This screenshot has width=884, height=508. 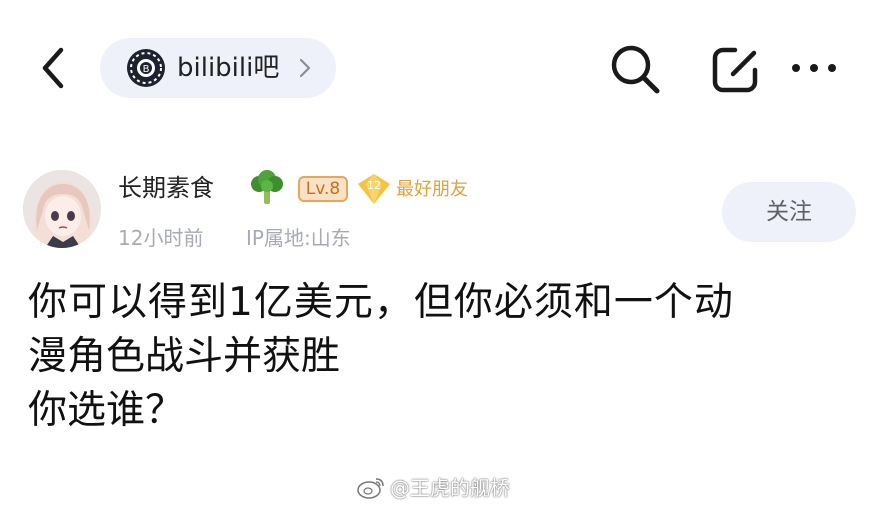 I want to click on fan-level-number: 12, so click(x=374, y=185).